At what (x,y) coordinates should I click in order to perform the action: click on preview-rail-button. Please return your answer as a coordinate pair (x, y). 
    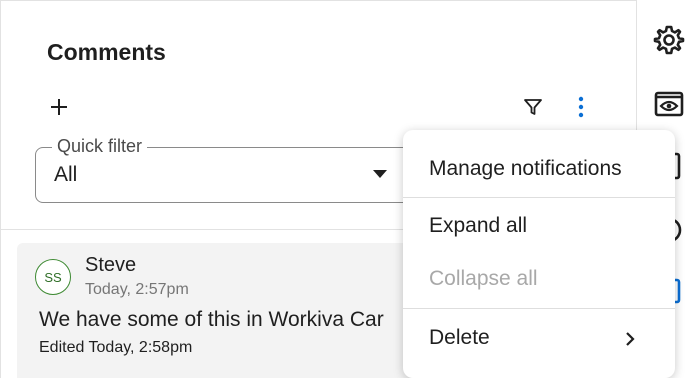
    Looking at the image, I should click on (669, 104).